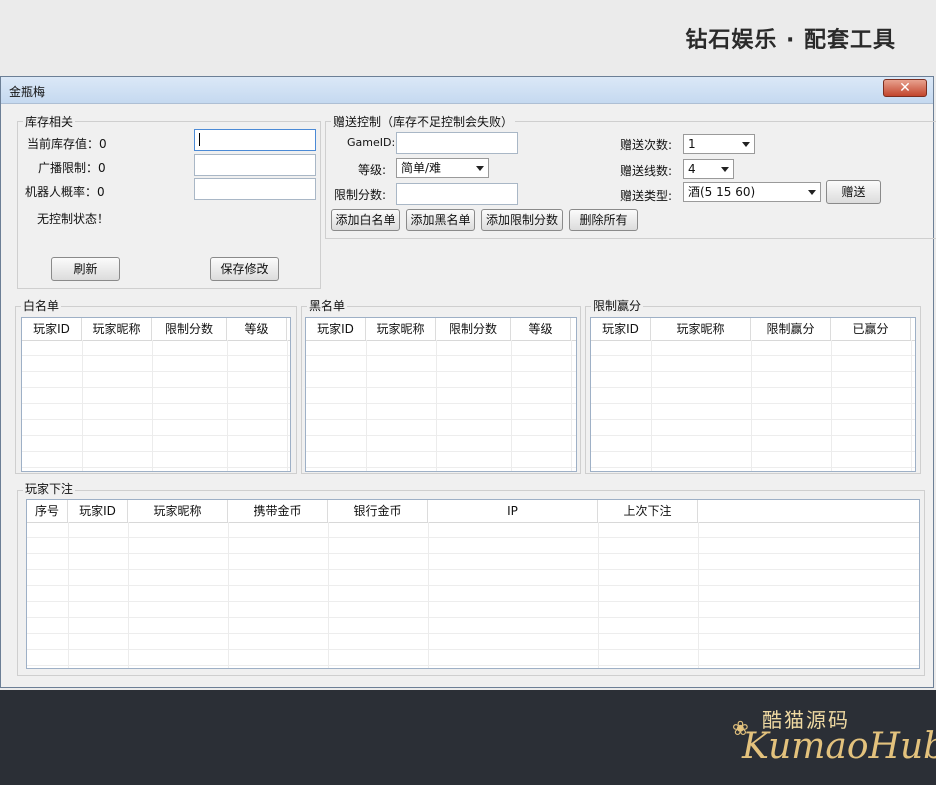  What do you see at coordinates (199, 139) in the screenshot?
I see `text-caret` at bounding box center [199, 139].